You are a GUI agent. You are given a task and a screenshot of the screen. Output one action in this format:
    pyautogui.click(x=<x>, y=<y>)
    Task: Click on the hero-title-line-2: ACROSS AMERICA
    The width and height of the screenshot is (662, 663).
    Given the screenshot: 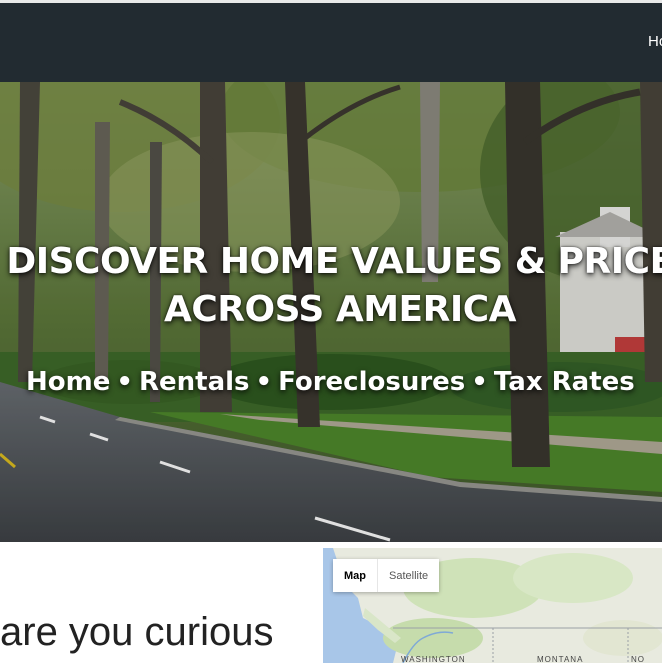 What is the action you would take?
    pyautogui.click(x=340, y=309)
    